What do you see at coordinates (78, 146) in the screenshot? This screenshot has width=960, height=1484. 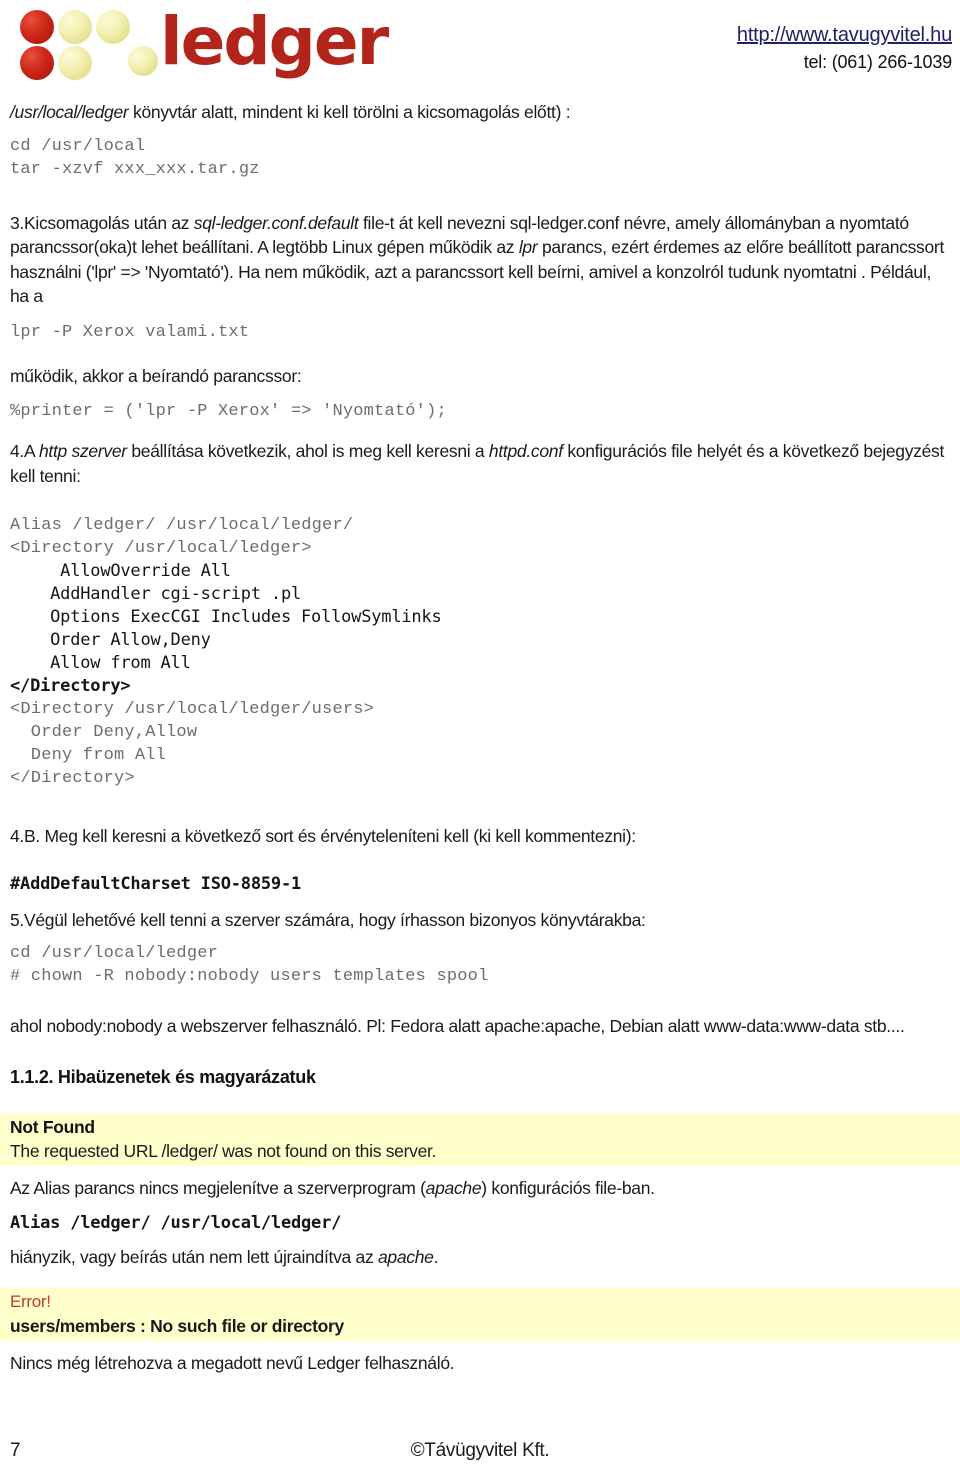 I see `code-cd-usr-local: cd /usr/local` at bounding box center [78, 146].